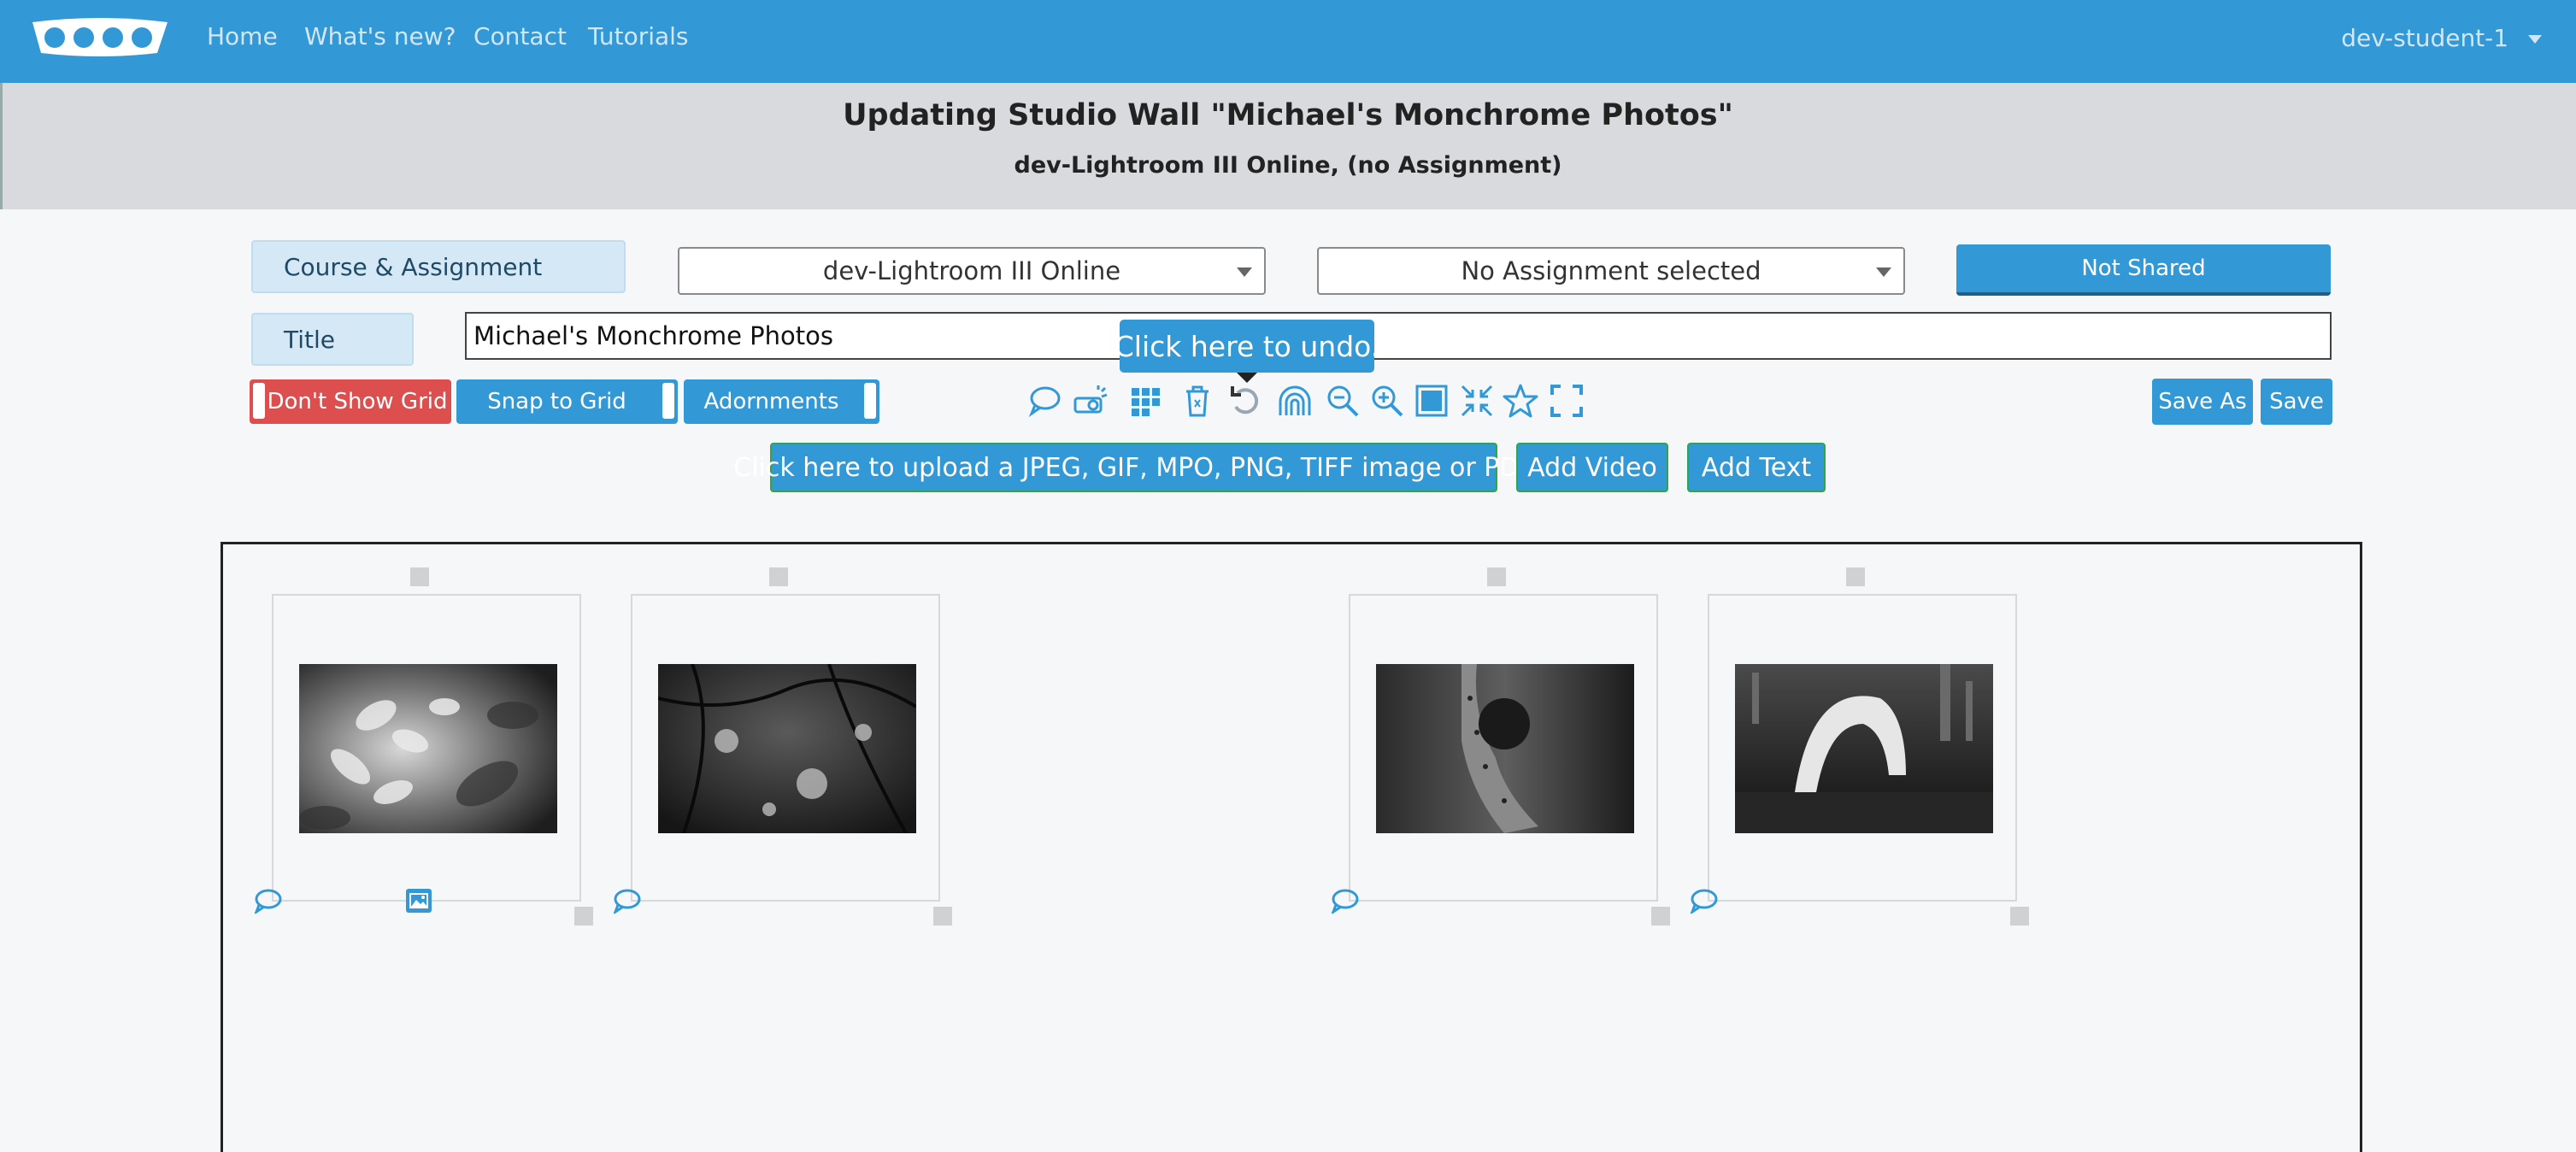  What do you see at coordinates (1295, 401) in the screenshot?
I see `arch-icon` at bounding box center [1295, 401].